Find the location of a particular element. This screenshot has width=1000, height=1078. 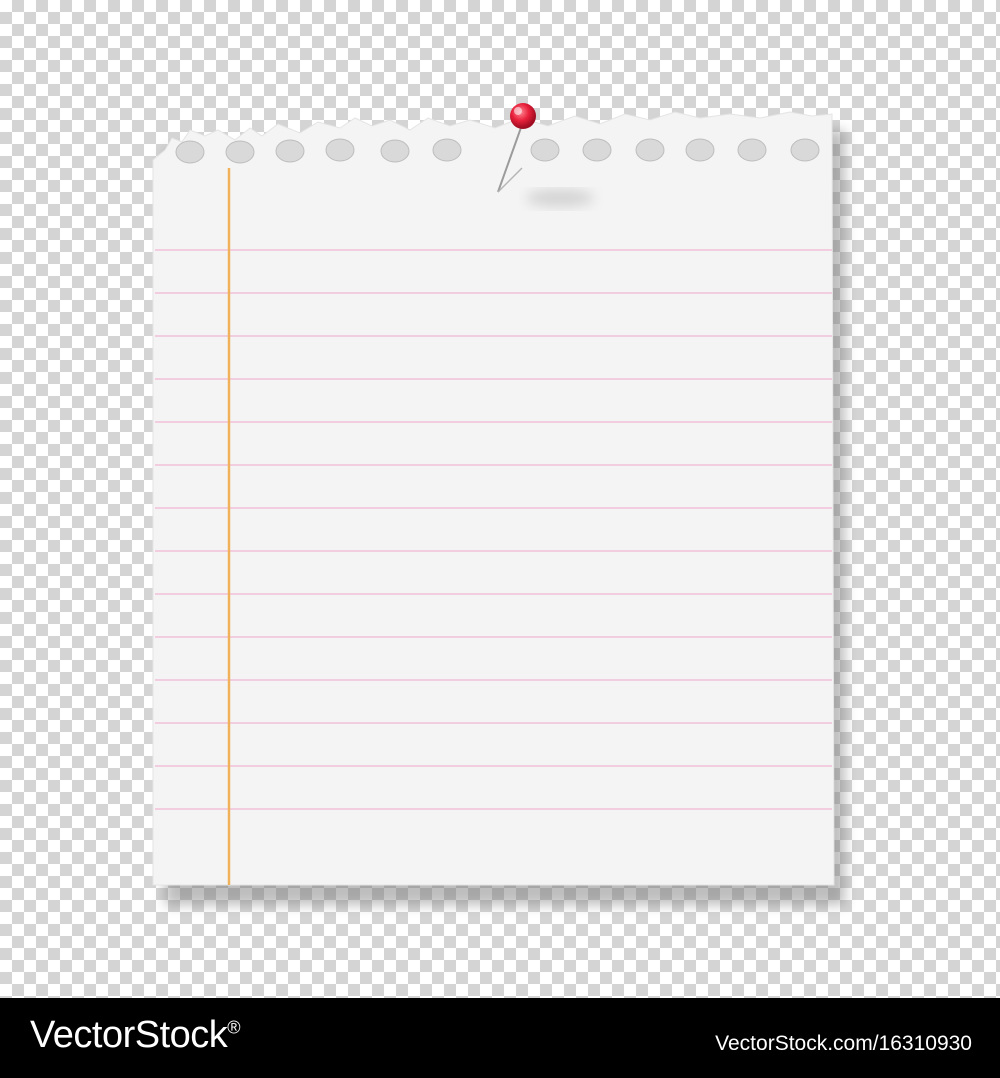

brand-name: VectorStock is located at coordinates (129, 1035).